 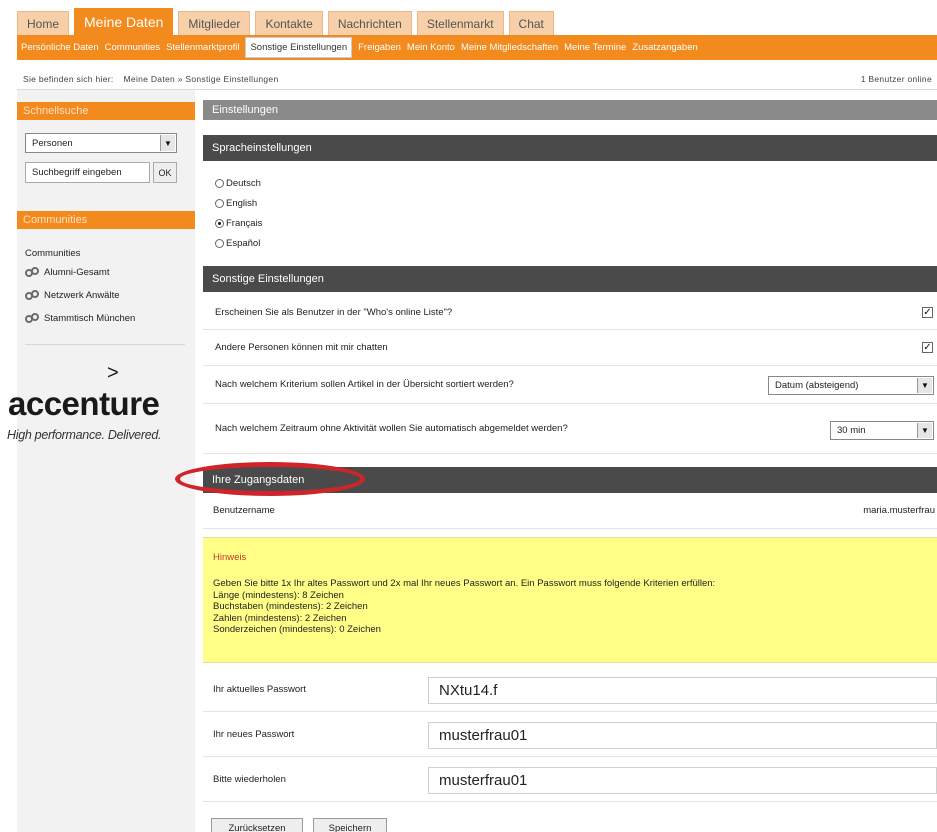 What do you see at coordinates (259, 689) in the screenshot?
I see `current-password-label: Ihr aktuelles Passwort` at bounding box center [259, 689].